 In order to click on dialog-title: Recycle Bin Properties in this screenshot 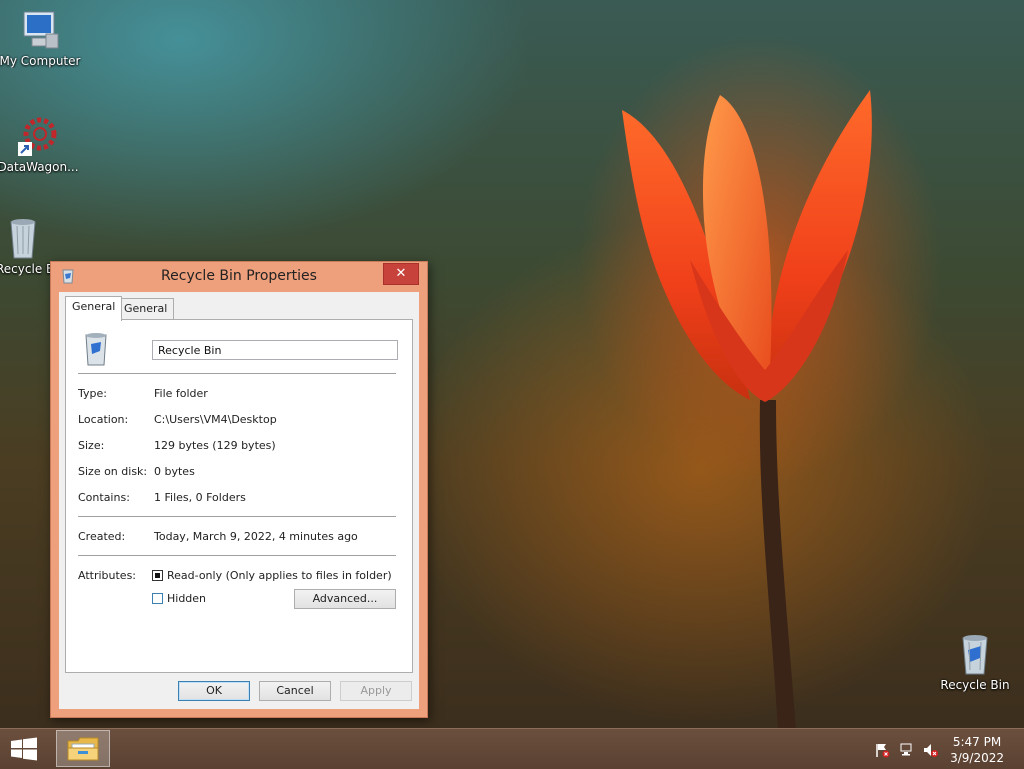, I will do `click(239, 276)`.